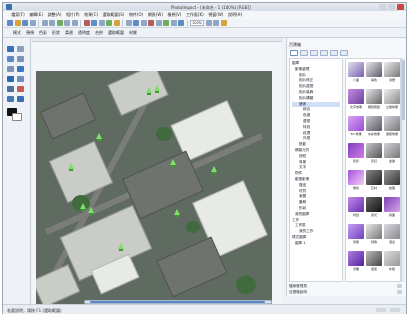 This screenshot has height=316, width=409. Describe the element at coordinates (304, 52) in the screenshot. I see `library-tab-icon` at that location.